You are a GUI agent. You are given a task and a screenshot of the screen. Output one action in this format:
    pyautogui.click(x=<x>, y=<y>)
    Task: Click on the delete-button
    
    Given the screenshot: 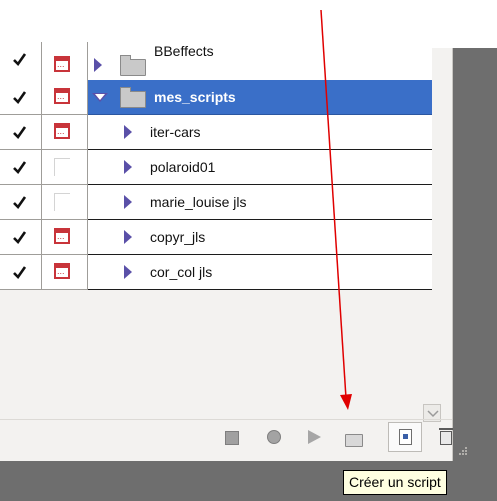 What is the action you would take?
    pyautogui.click(x=446, y=437)
    